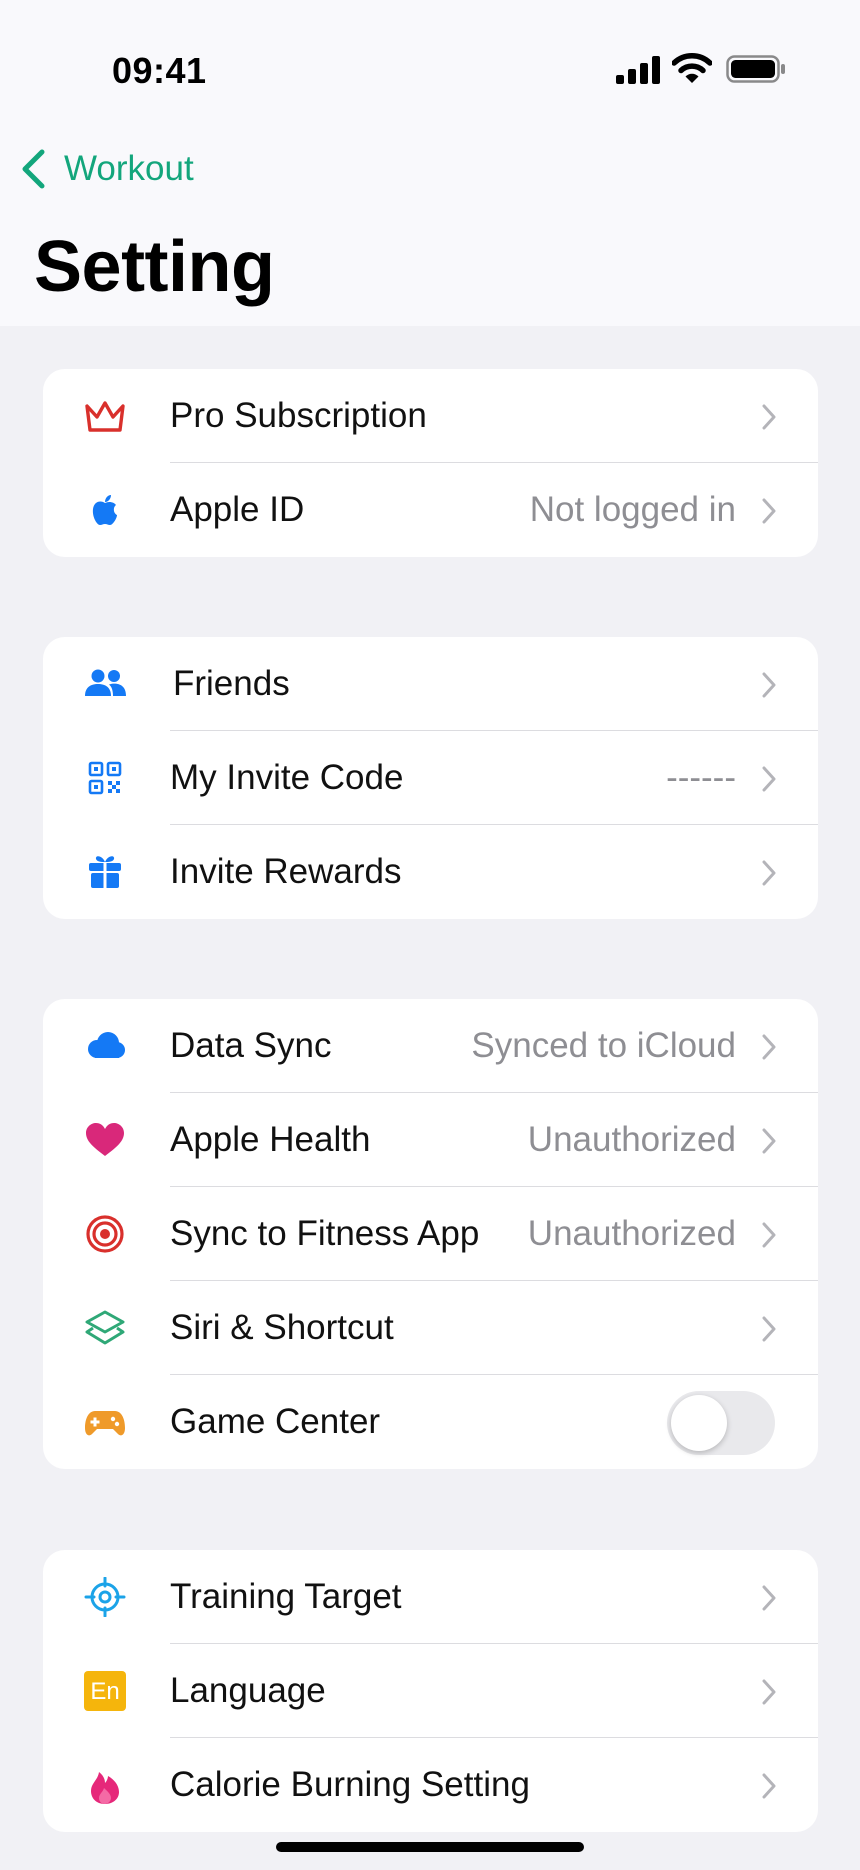 The image size is (860, 1870). Describe the element at coordinates (270, 1139) in the screenshot. I see `row-label: Apple Health` at that location.